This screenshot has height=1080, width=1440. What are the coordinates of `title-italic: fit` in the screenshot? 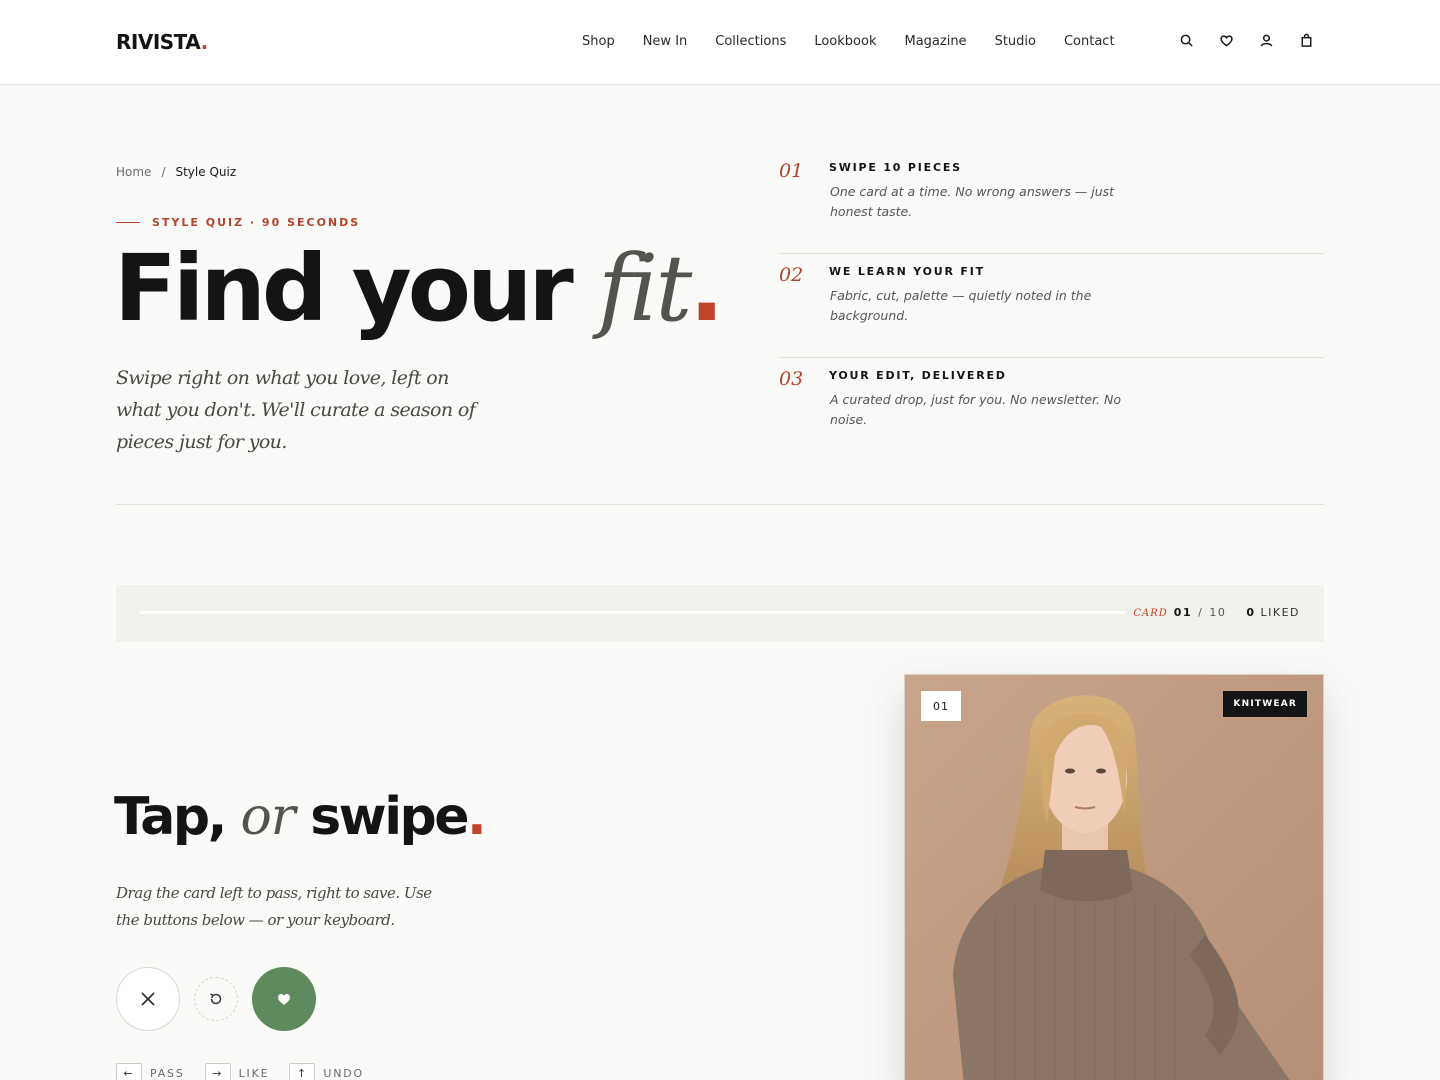 It's located at (644, 288).